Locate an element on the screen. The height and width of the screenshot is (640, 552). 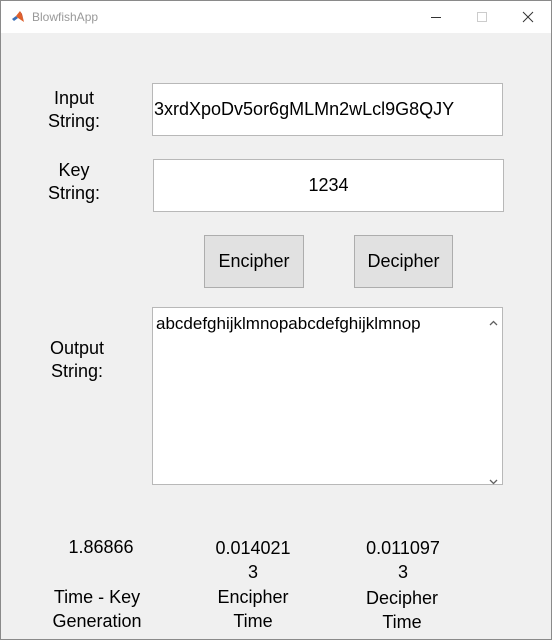
encipher-time-value-line2: 3 is located at coordinates (252, 572).